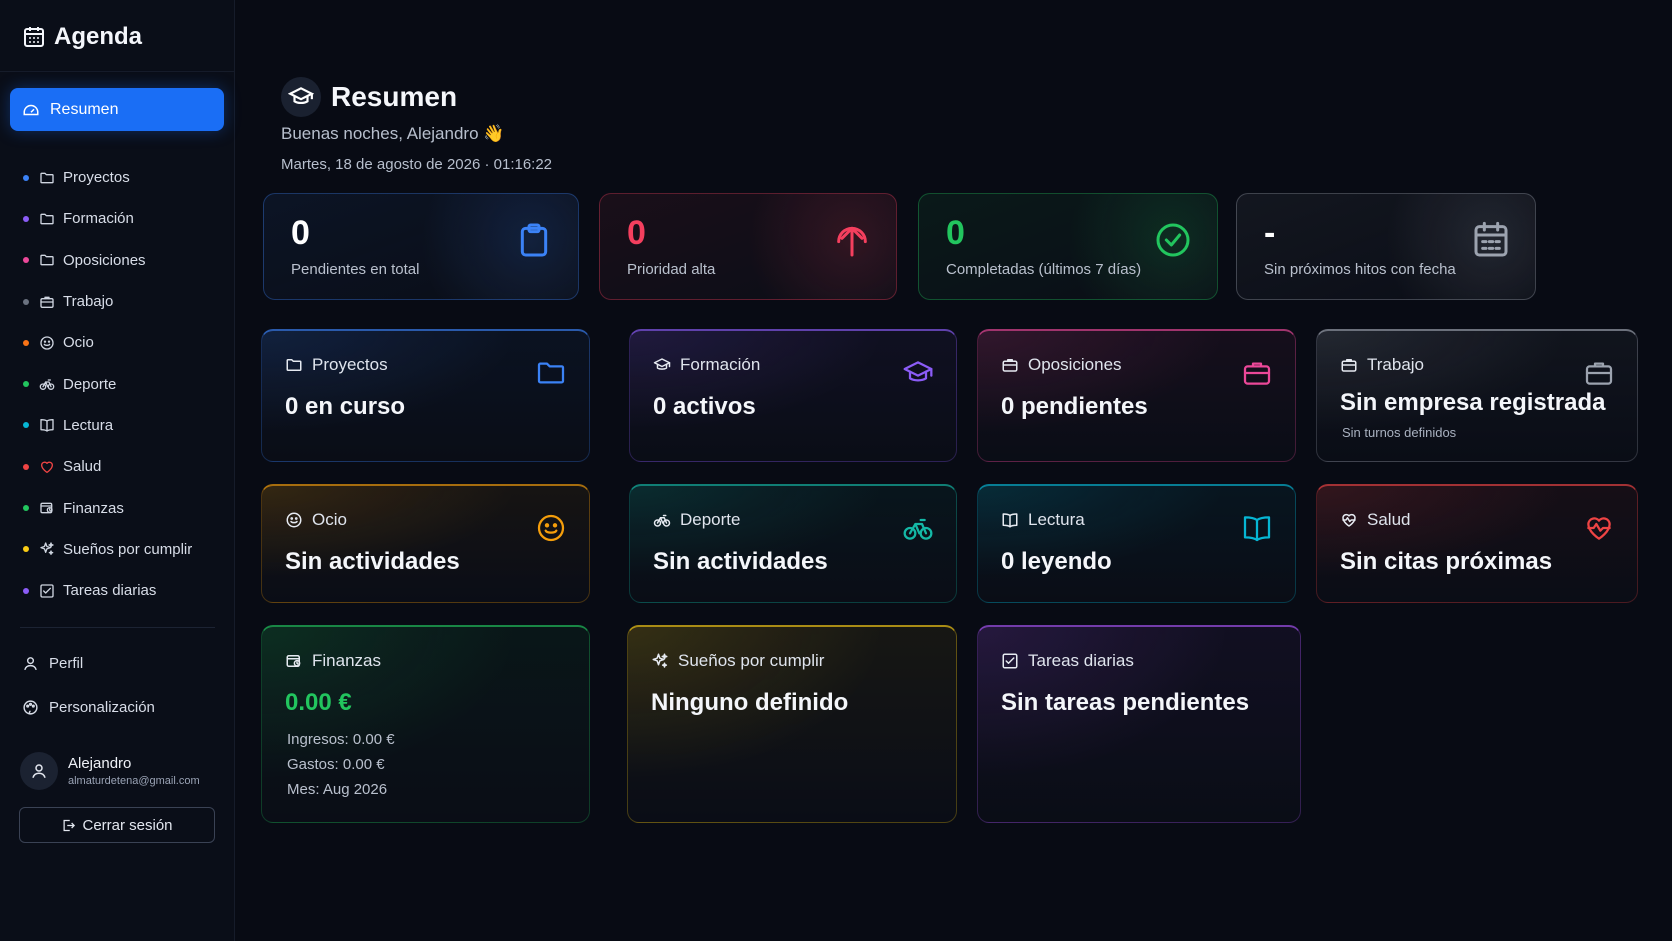 Image resolution: width=1672 pixels, height=941 pixels. Describe the element at coordinates (1270, 233) in the screenshot. I see `stat-value: -` at that location.